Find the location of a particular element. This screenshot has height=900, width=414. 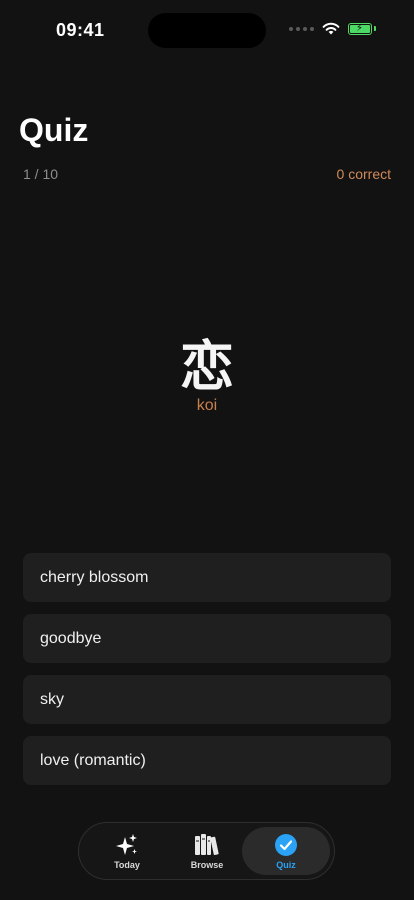

books-icon is located at coordinates (207, 845).